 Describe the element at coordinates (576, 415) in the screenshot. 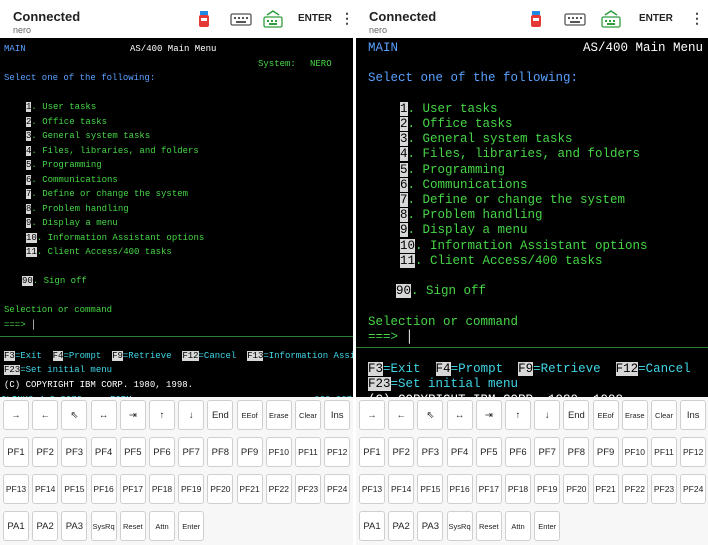

I see `key-0-7: End` at that location.